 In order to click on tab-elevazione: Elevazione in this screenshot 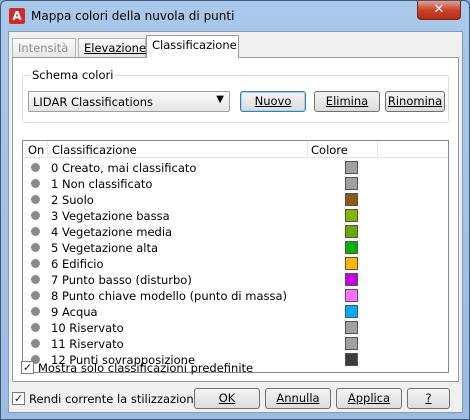, I will do `click(112, 47)`.